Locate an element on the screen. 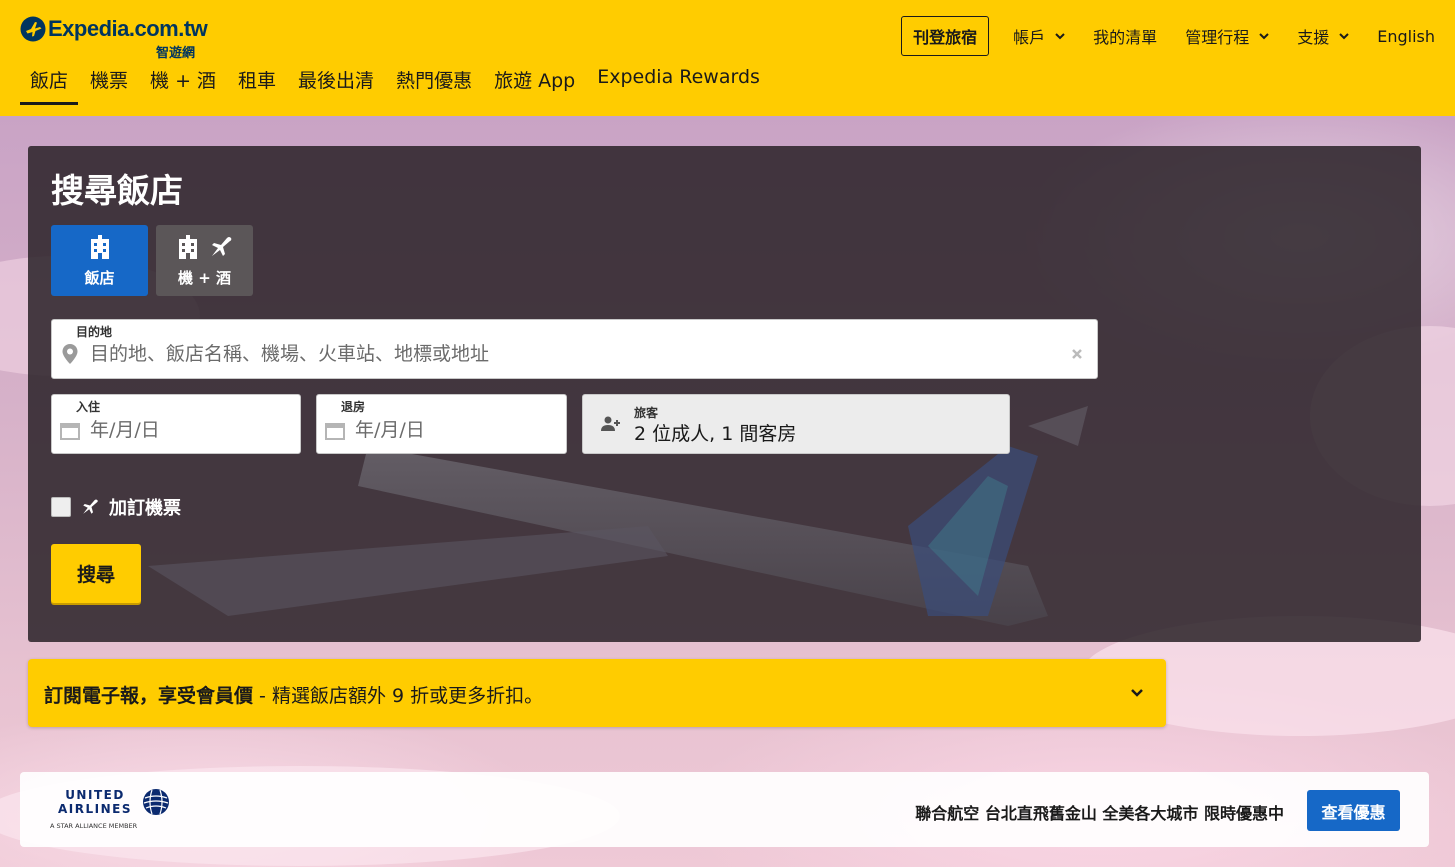  nav-tab-hotels: 飯店 is located at coordinates (49, 85).